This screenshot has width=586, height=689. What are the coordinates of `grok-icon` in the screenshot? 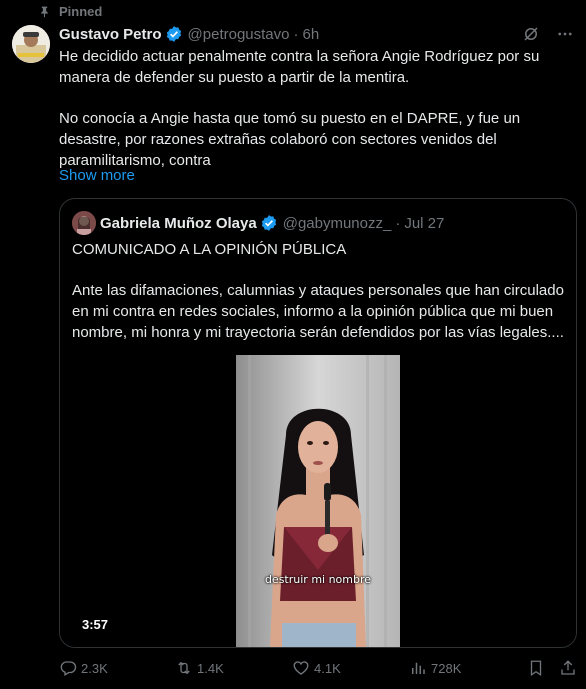 It's located at (531, 34).